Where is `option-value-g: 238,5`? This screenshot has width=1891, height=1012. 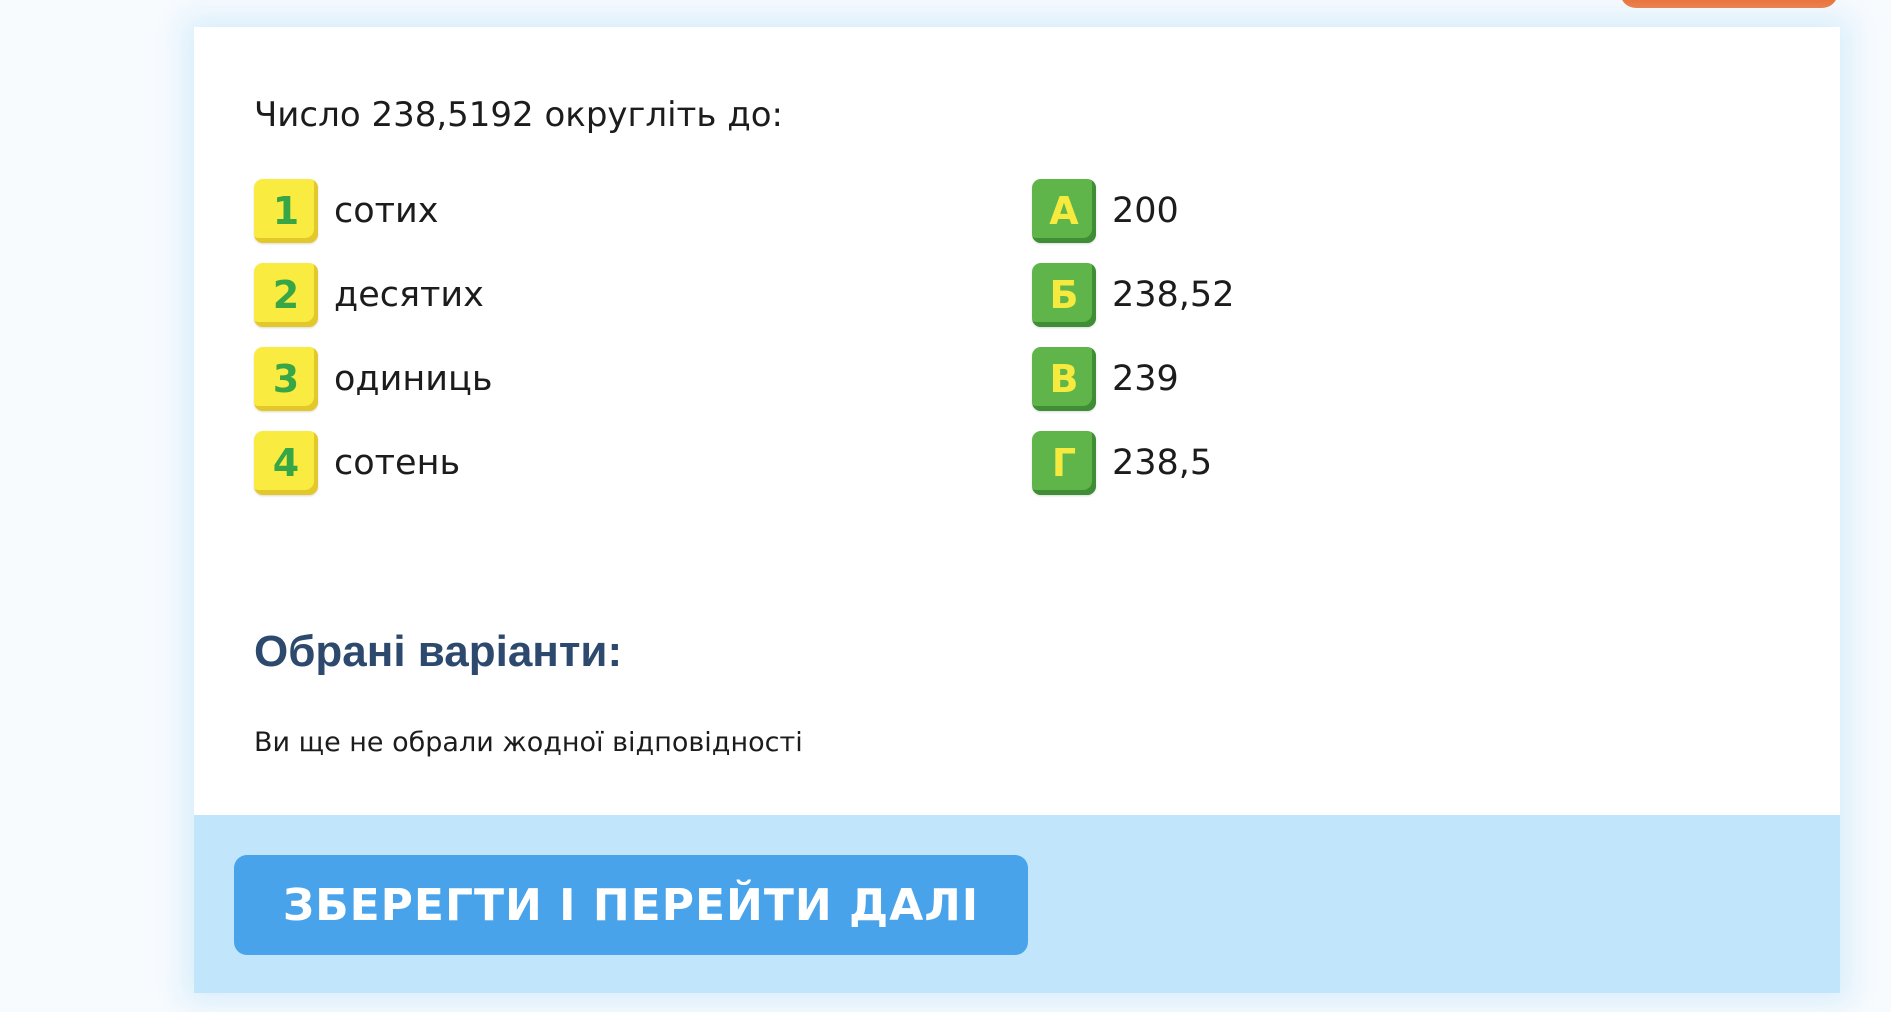 option-value-g: 238,5 is located at coordinates (1162, 463).